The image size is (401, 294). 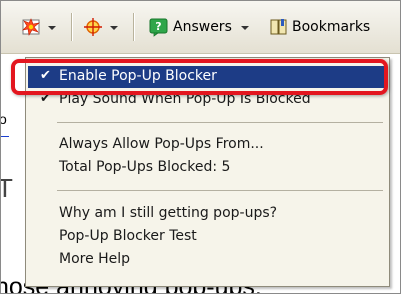 What do you see at coordinates (105, 27) in the screenshot?
I see `highlight-button` at bounding box center [105, 27].